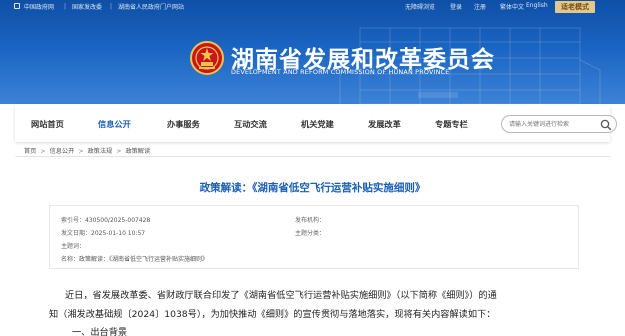  What do you see at coordinates (480, 6) in the screenshot?
I see `register-link: 注册` at bounding box center [480, 6].